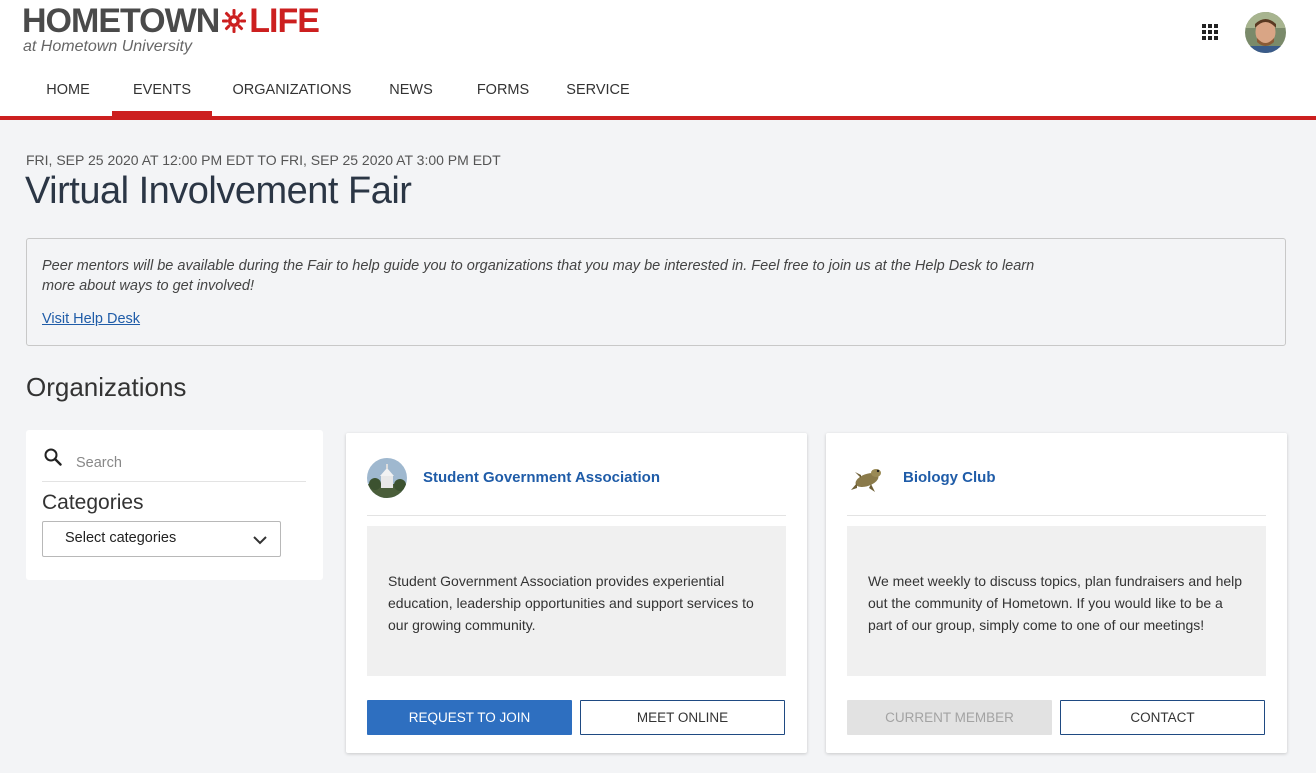 This screenshot has height=773, width=1316. I want to click on chevron-down-icon, so click(260, 540).